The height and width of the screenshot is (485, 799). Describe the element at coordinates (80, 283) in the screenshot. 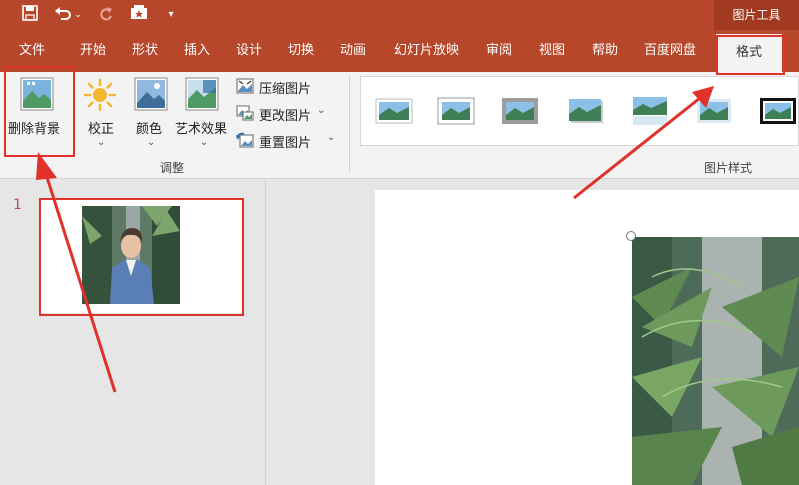

I see `arrow-to-remove-background` at that location.